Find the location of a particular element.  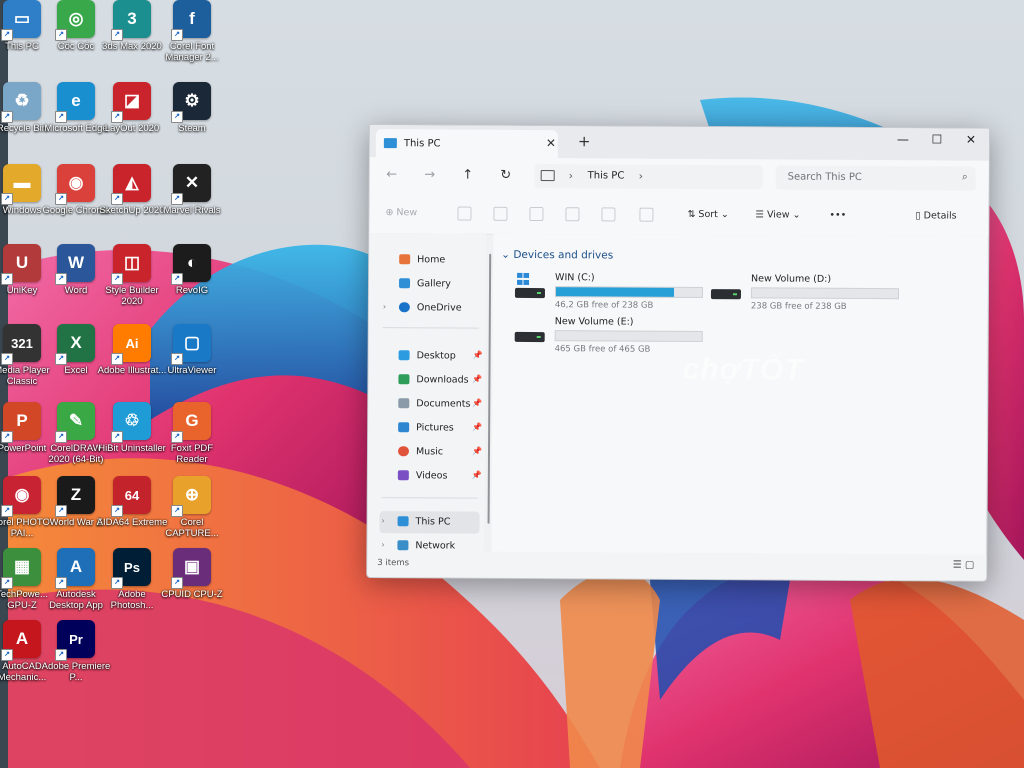

pane-splitter is located at coordinates (489, 388).